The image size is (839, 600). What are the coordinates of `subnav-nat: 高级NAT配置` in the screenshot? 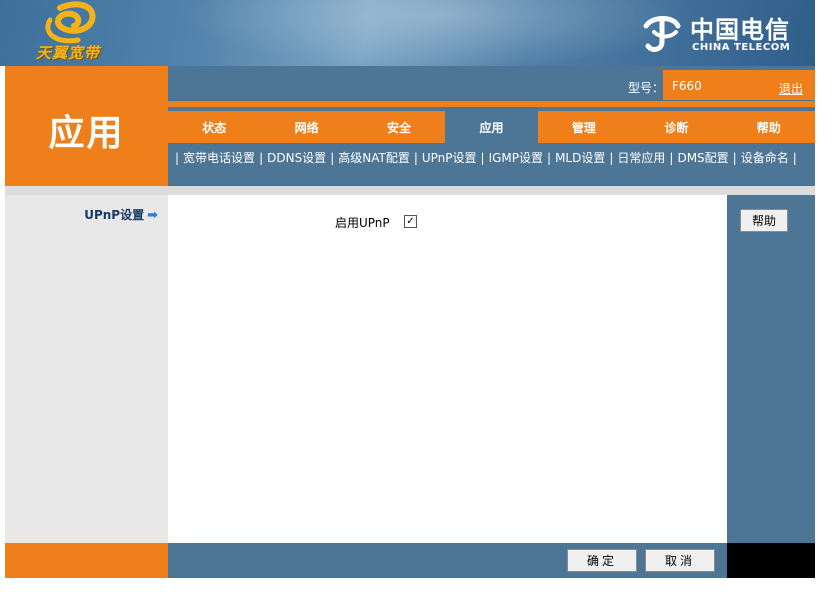 It's located at (374, 158).